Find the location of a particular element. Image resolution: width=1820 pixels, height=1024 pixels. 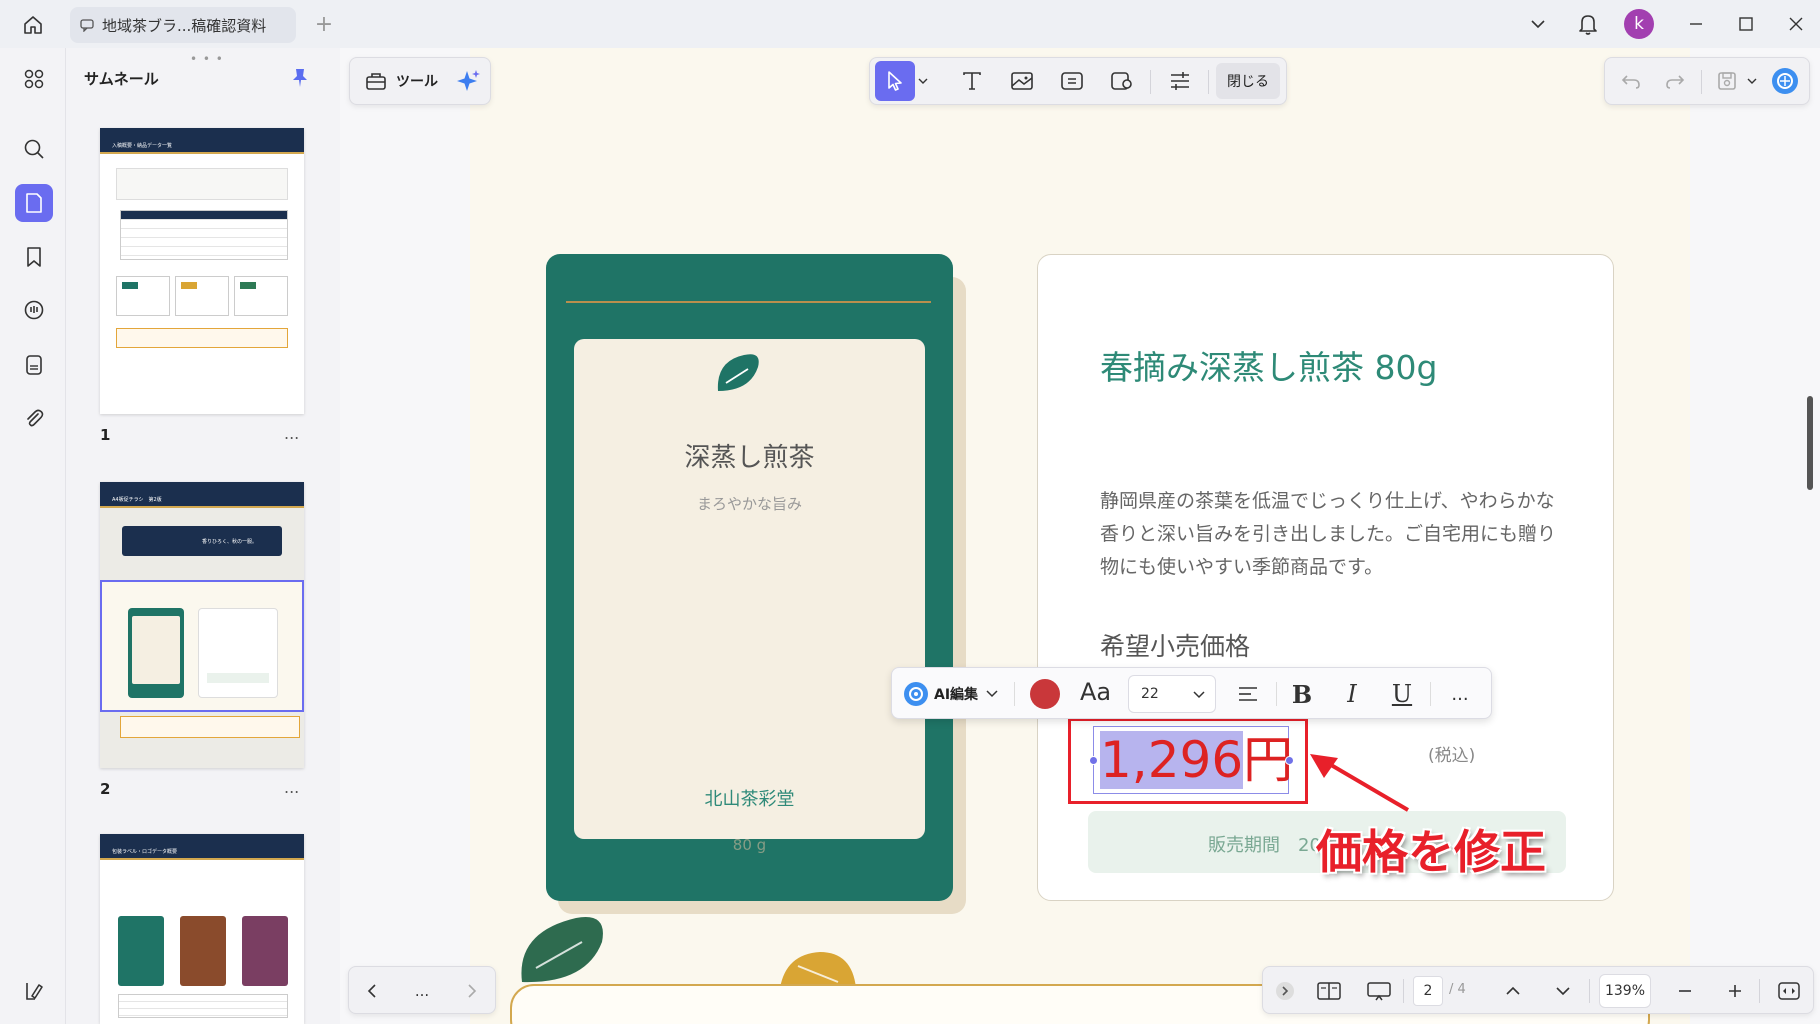

document-icon is located at coordinates (34, 365).